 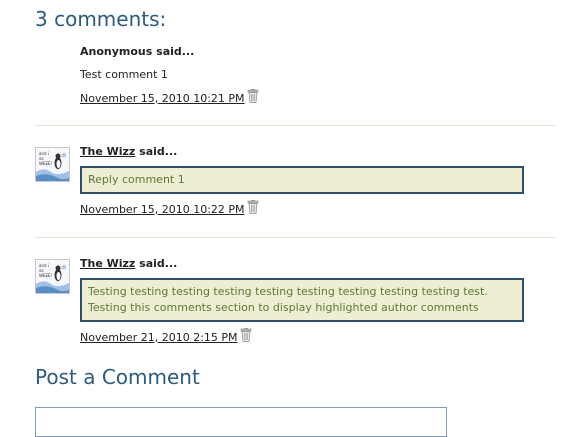 What do you see at coordinates (116, 51) in the screenshot?
I see `comment-author: Anonymous` at bounding box center [116, 51].